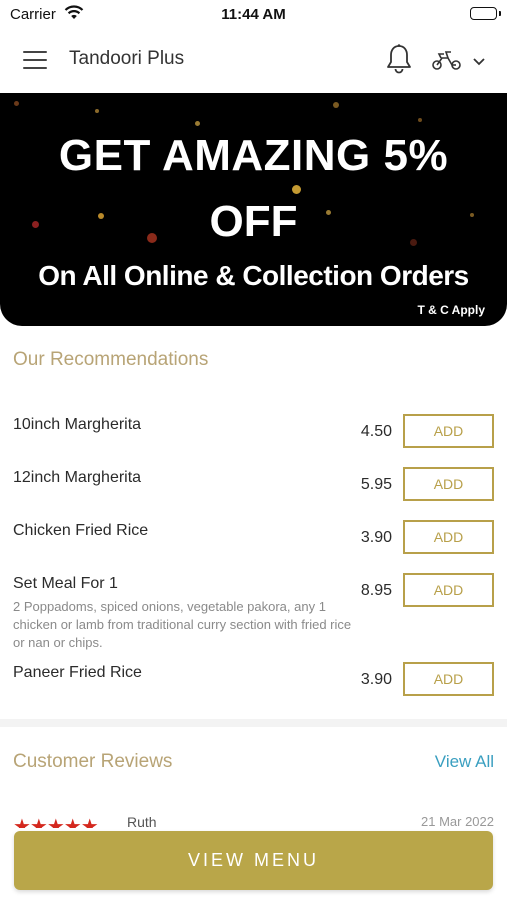  What do you see at coordinates (253, 60) in the screenshot?
I see `app-header: Tandoori Plus` at bounding box center [253, 60].